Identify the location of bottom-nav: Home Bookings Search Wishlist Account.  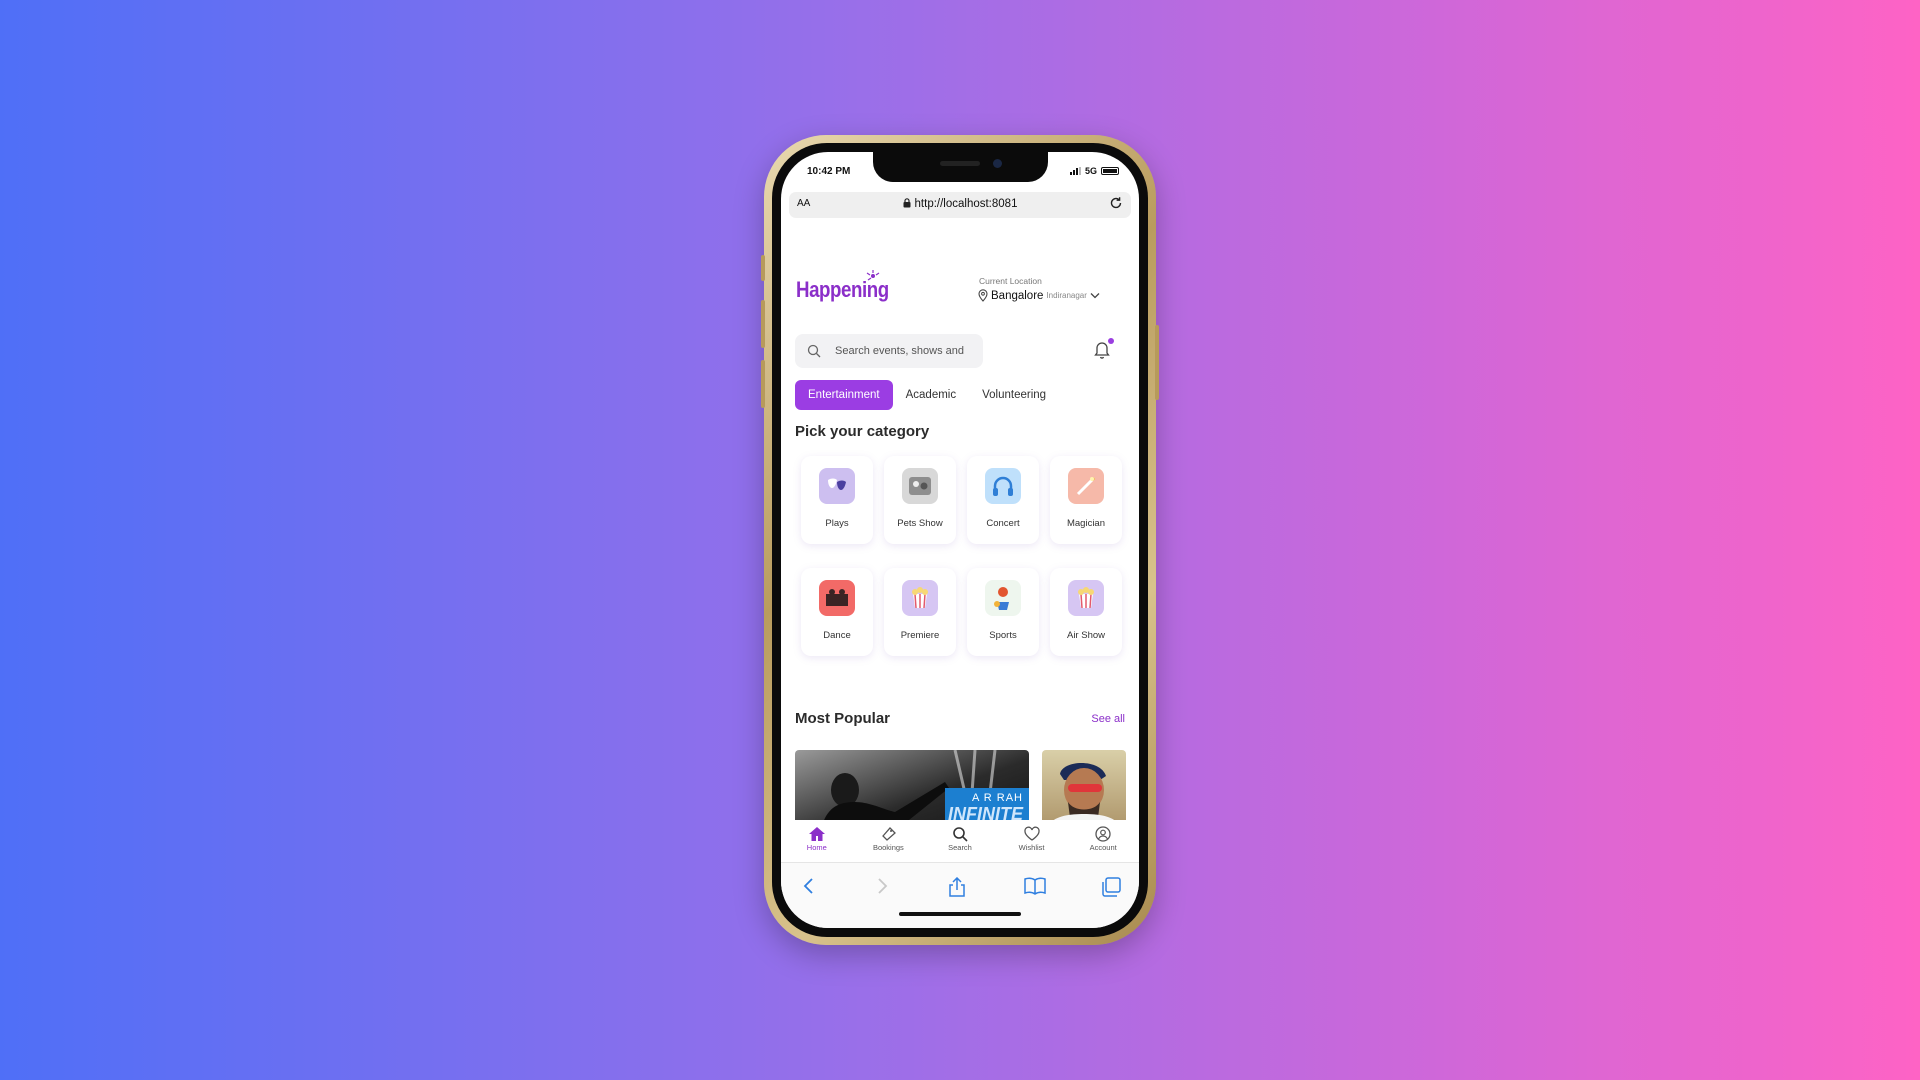
(960, 840).